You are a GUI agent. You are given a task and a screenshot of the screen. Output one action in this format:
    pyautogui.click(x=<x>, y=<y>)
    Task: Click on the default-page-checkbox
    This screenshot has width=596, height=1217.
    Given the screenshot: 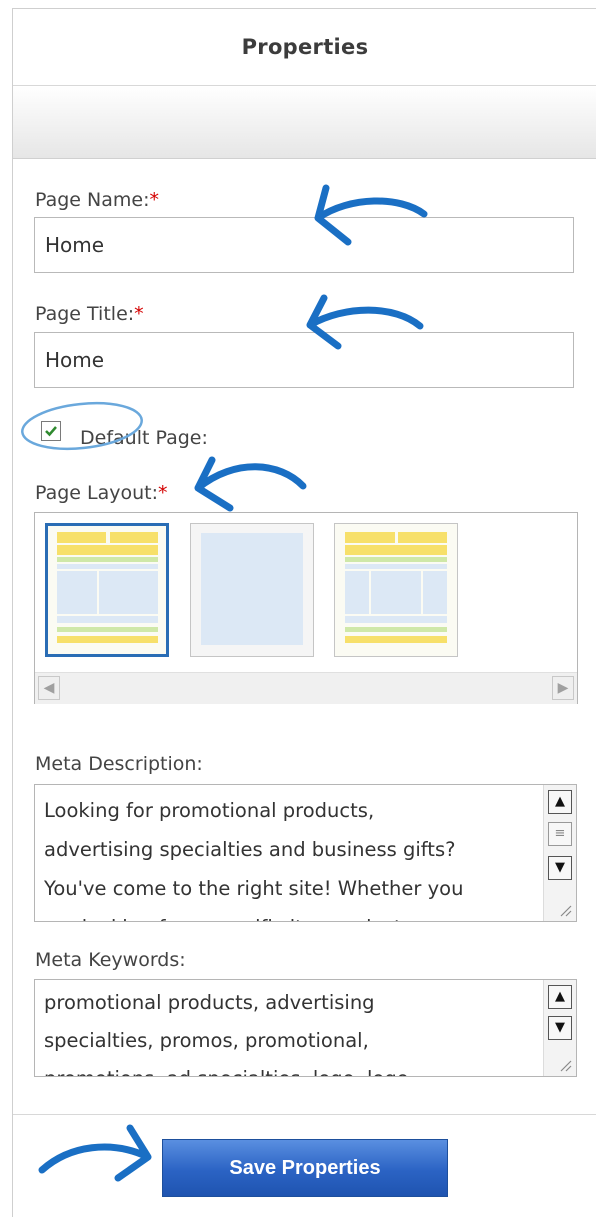 What is the action you would take?
    pyautogui.click(x=51, y=431)
    